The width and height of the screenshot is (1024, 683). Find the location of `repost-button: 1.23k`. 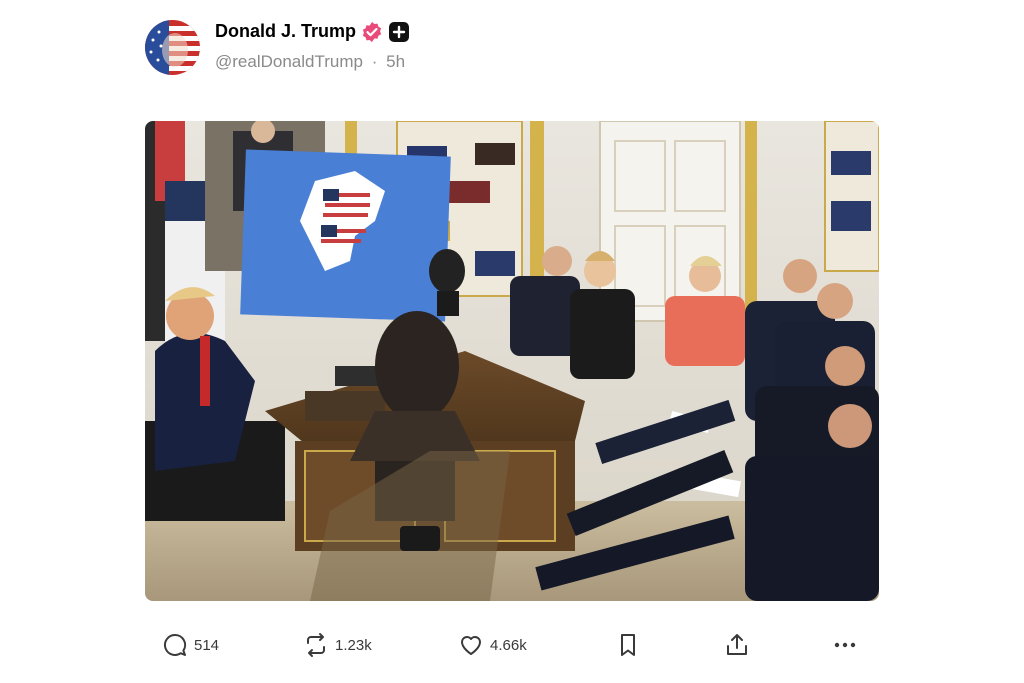

repost-button: 1.23k is located at coordinates (337, 645).